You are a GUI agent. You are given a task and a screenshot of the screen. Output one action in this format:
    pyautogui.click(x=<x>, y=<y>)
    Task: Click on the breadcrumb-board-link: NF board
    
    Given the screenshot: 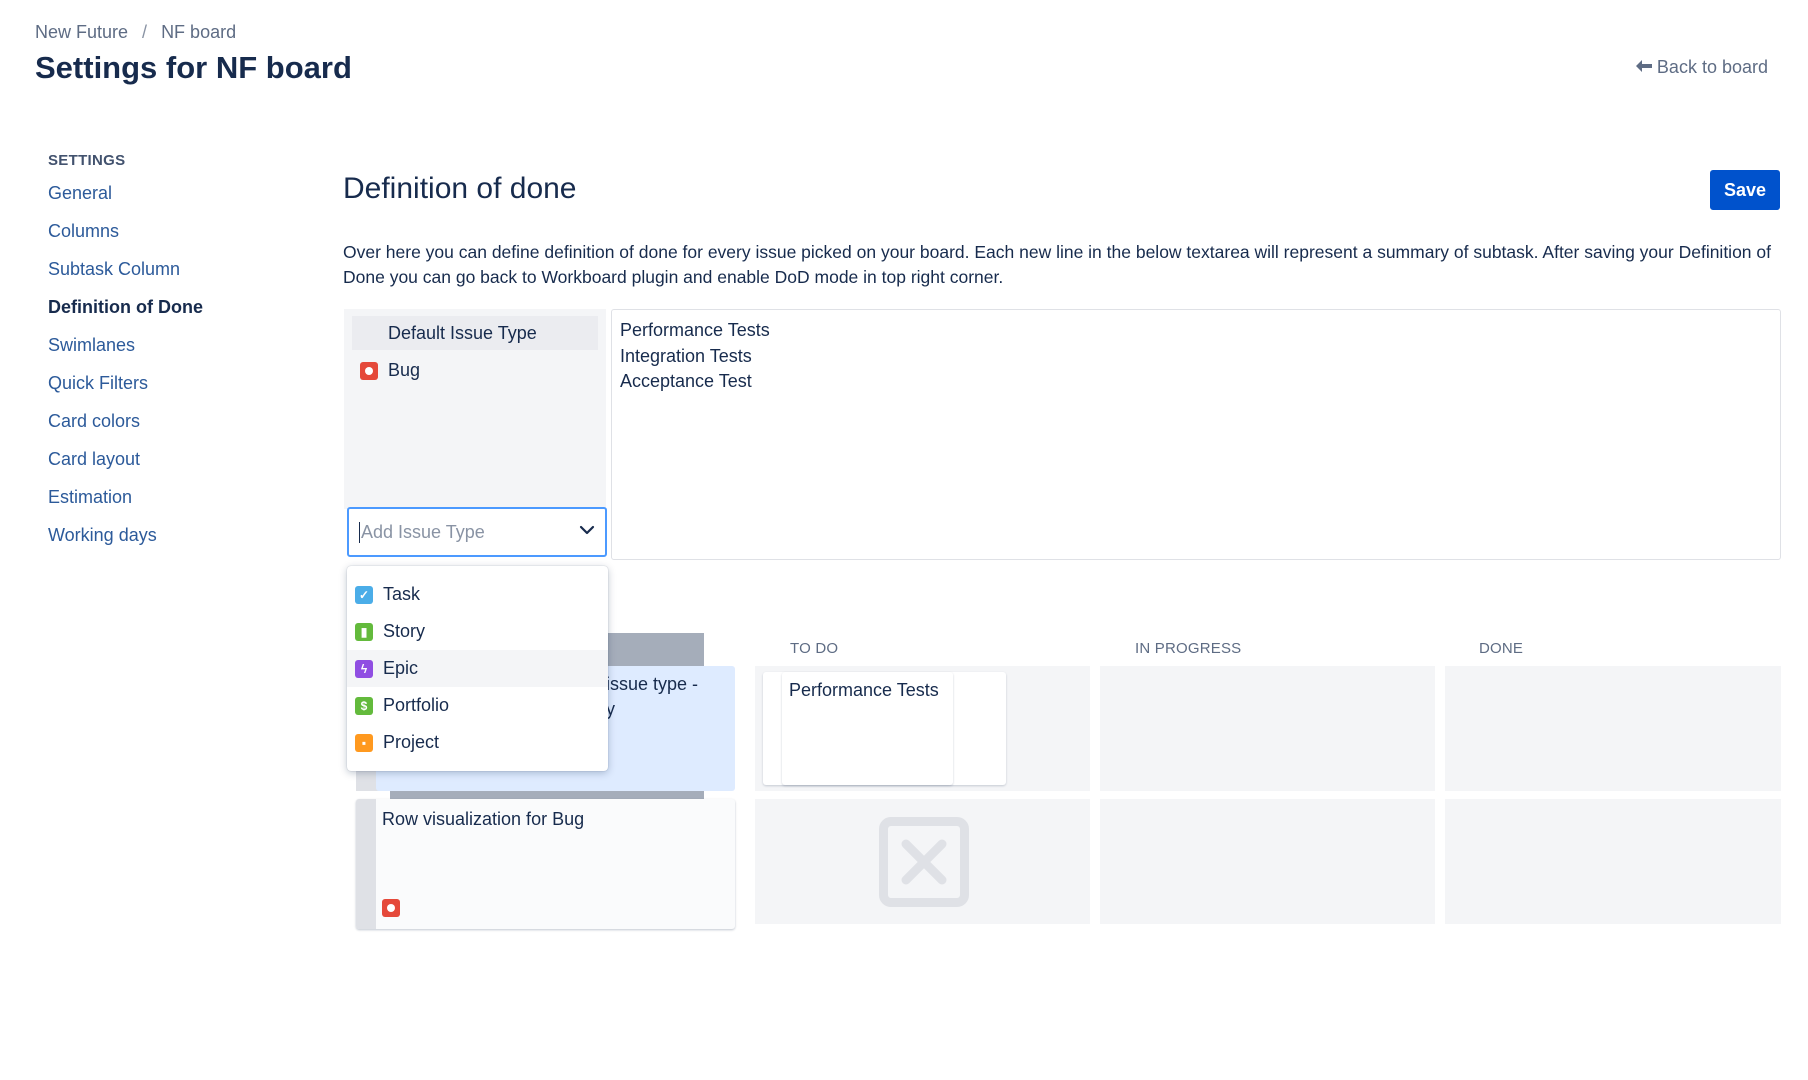 What is the action you would take?
    pyautogui.click(x=198, y=32)
    